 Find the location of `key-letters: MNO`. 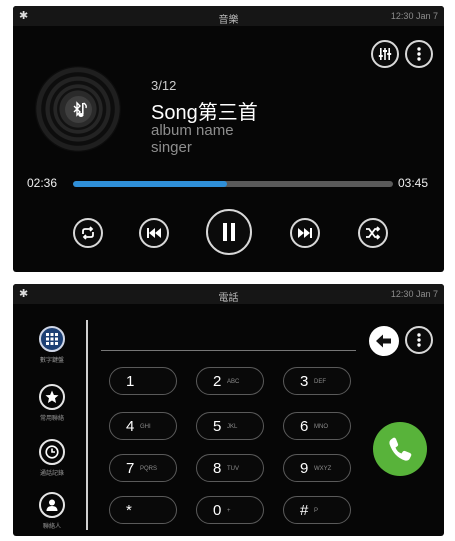

key-letters: MNO is located at coordinates (321, 427).